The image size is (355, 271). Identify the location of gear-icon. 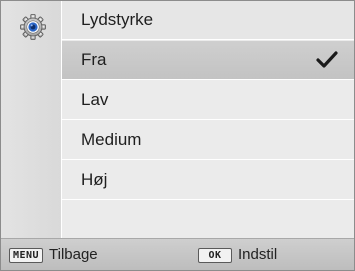
(33, 27).